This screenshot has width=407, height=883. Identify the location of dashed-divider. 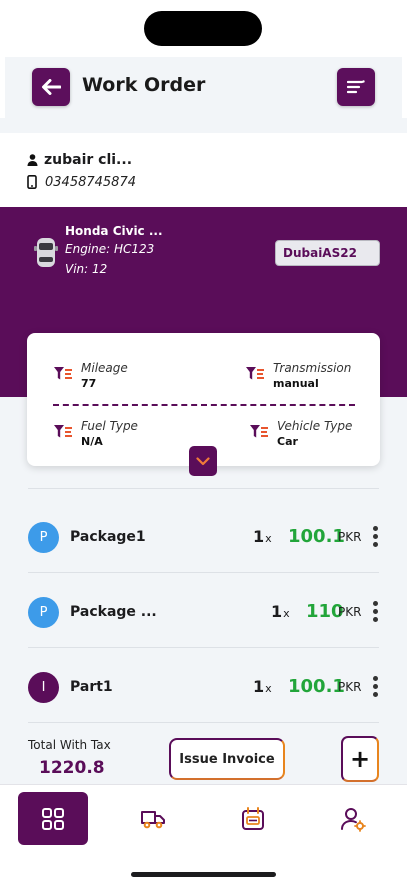
(204, 405).